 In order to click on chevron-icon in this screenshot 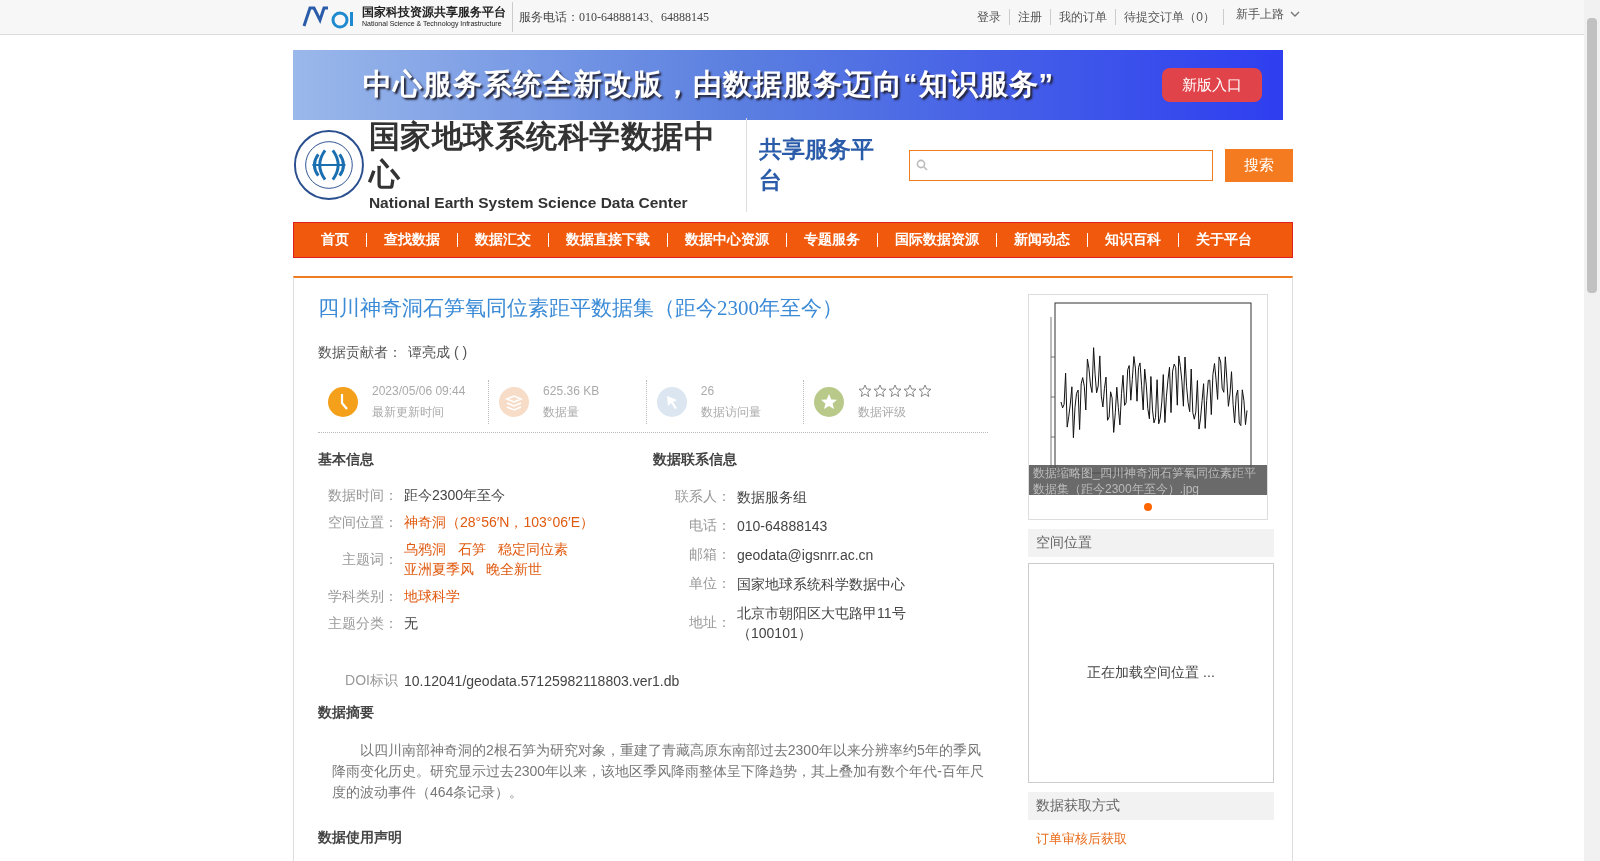, I will do `click(1295, 14)`.